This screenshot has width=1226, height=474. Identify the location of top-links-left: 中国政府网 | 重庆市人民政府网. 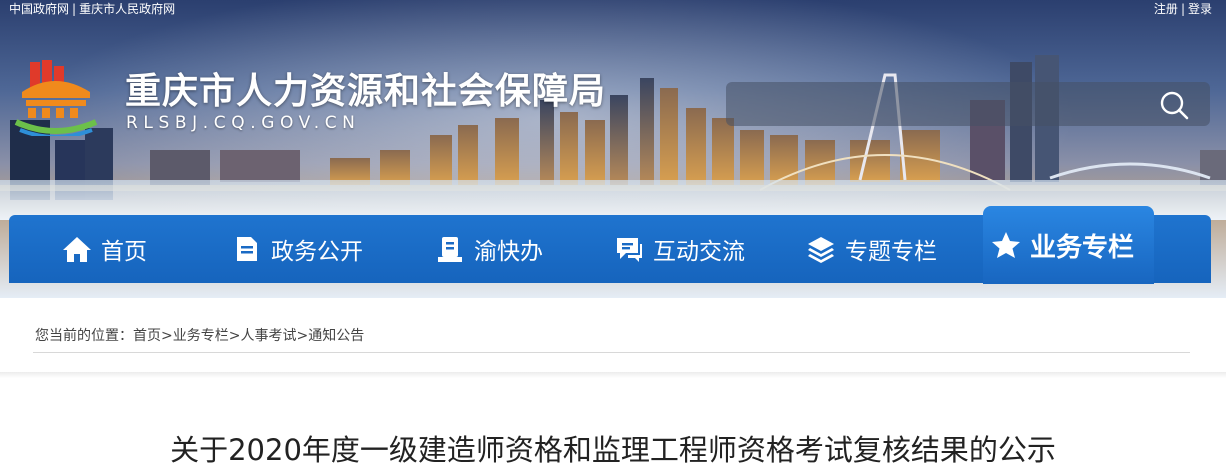
(92, 9).